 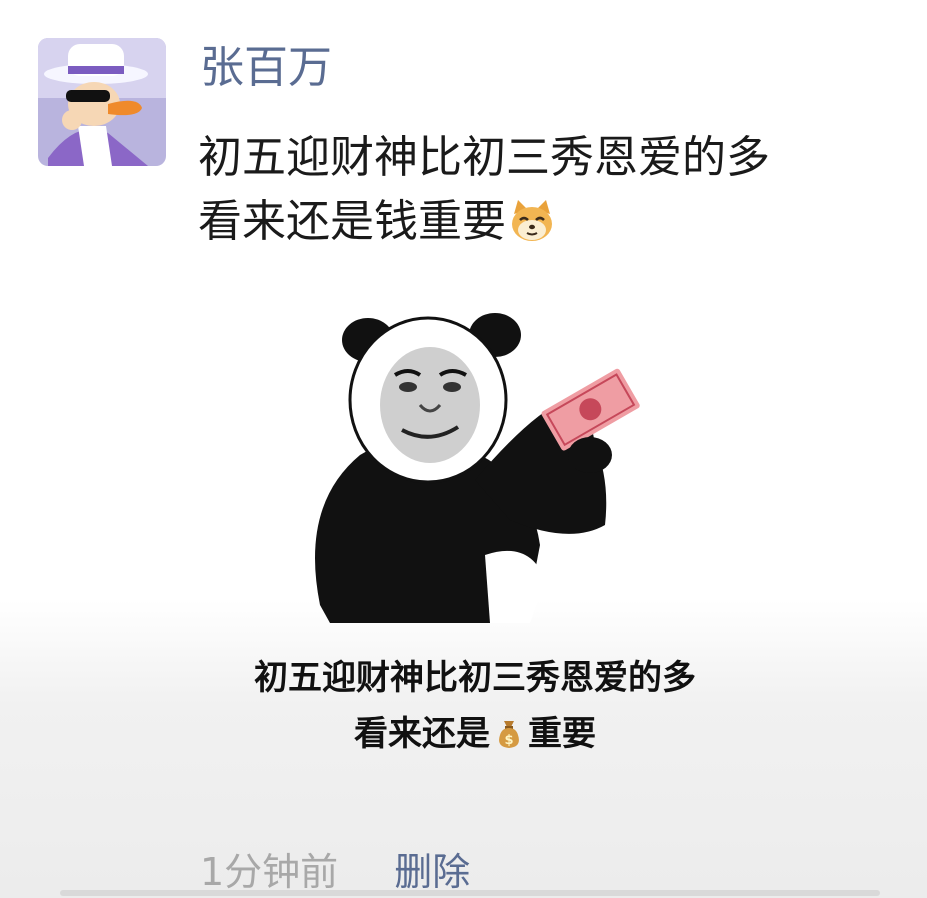 I want to click on post-text-line-1: 初五迎财神比初三秀恩爱的多, so click(x=484, y=157).